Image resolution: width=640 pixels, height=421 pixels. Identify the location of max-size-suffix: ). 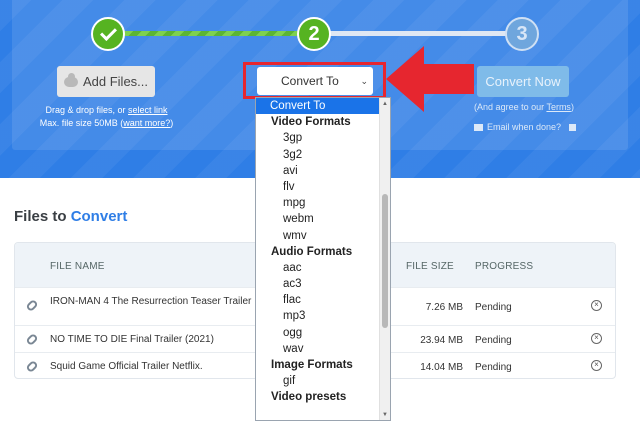
(172, 123).